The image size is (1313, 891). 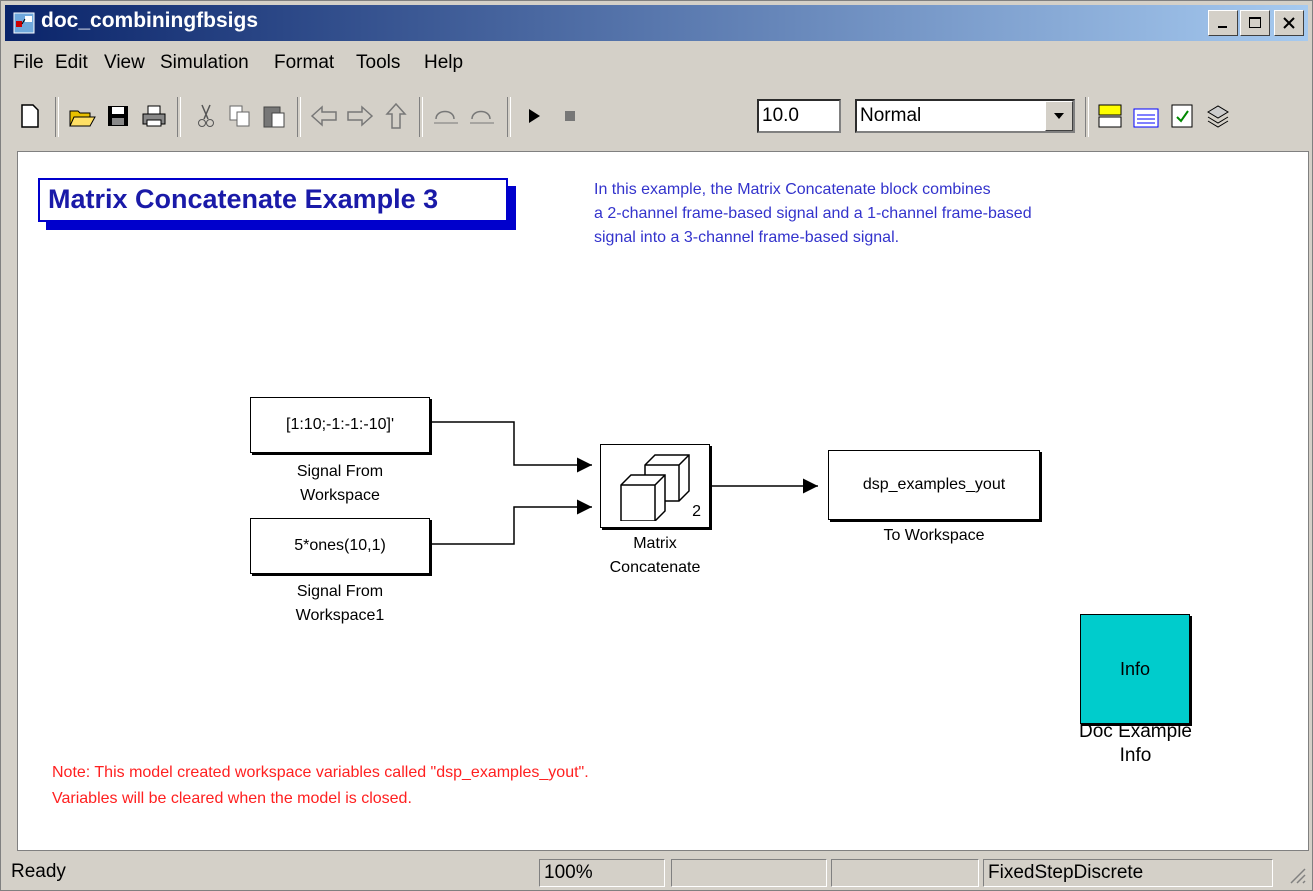 I want to click on status-text: Ready, so click(x=38, y=871).